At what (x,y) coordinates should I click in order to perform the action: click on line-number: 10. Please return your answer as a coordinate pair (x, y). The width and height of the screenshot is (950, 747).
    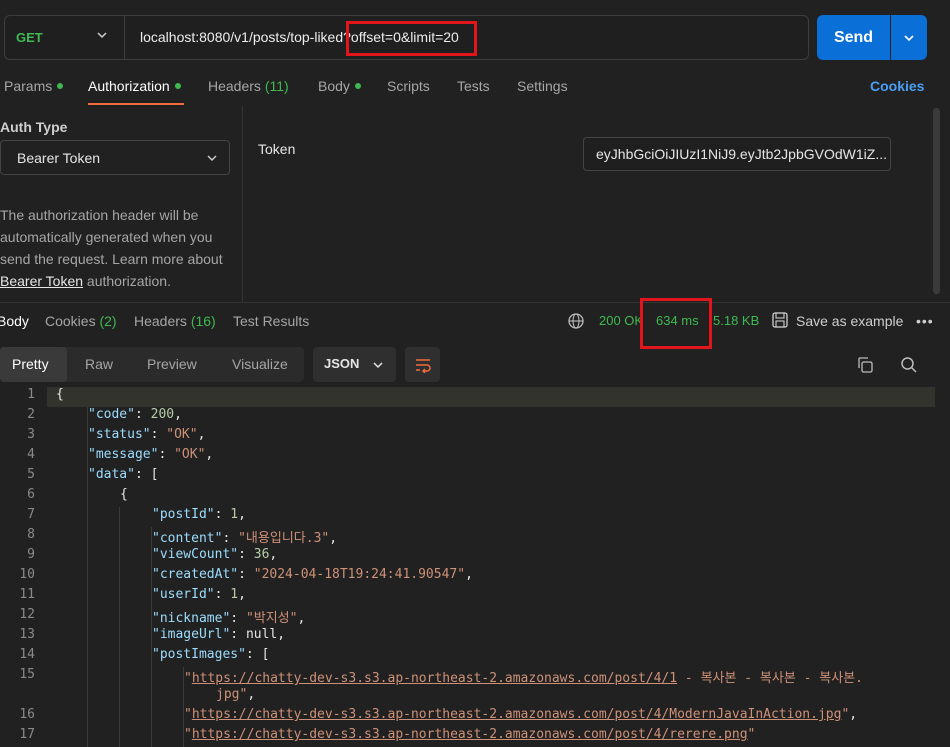
    Looking at the image, I should click on (27, 574).